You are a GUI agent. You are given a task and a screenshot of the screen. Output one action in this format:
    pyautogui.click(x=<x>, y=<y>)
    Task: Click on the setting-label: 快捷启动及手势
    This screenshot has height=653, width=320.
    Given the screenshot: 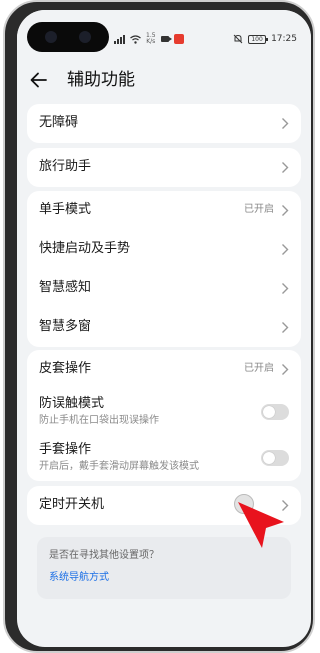 What is the action you would take?
    pyautogui.click(x=85, y=248)
    